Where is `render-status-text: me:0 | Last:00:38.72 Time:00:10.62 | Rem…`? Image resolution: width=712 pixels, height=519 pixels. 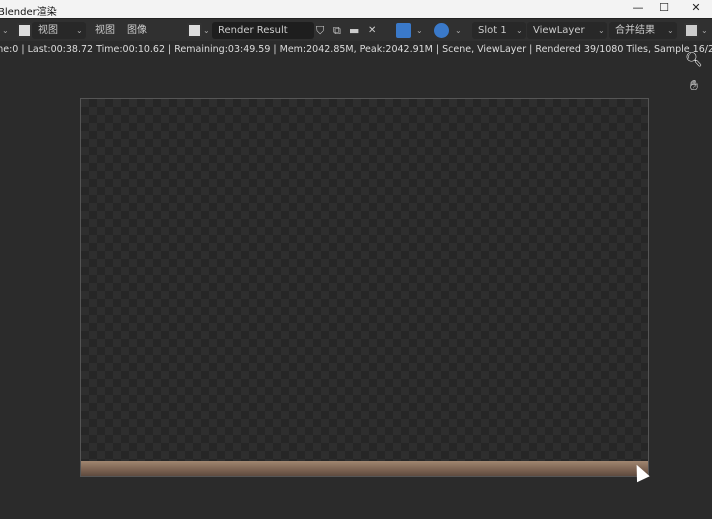 render-status-text: me:0 | Last:00:38.72 Time:00:10.62 | Rem… is located at coordinates (356, 49).